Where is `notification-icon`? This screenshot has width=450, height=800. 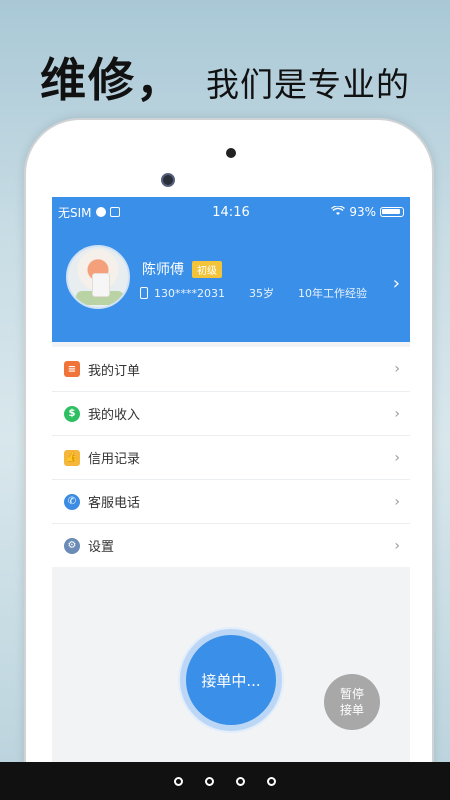
notification-icon is located at coordinates (114, 212).